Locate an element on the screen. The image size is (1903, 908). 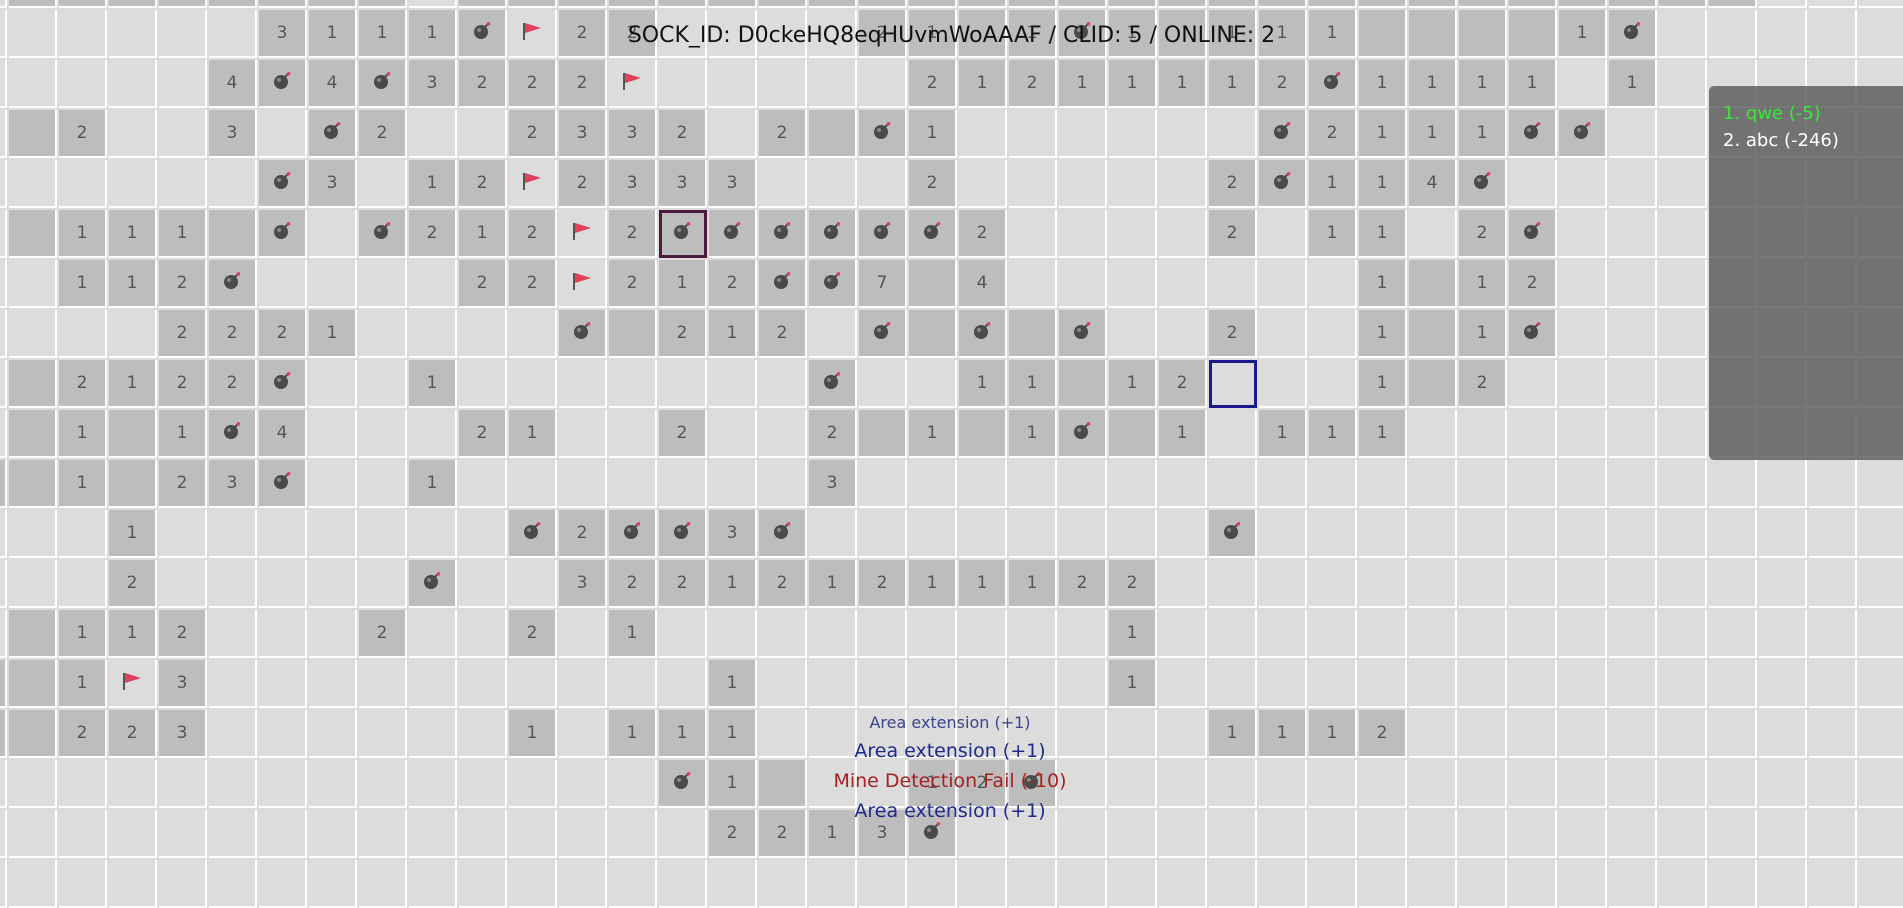
number-cell: 7 is located at coordinates (883, 284).